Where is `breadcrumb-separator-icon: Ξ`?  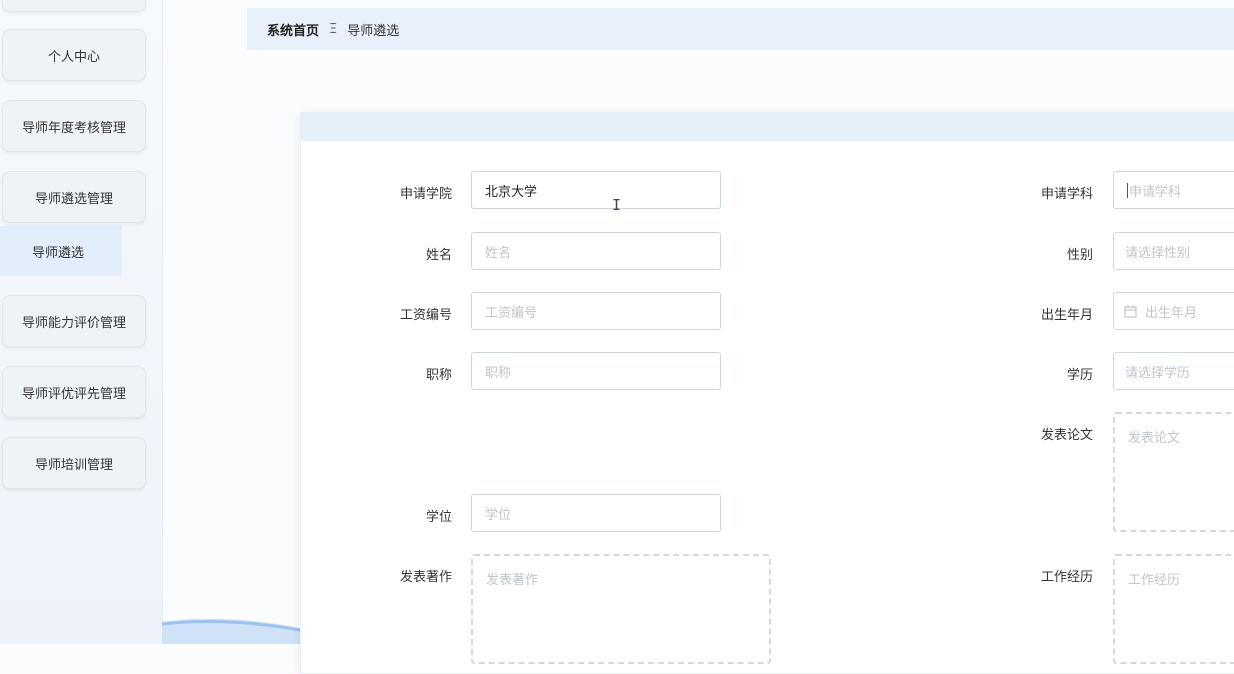 breadcrumb-separator-icon: Ξ is located at coordinates (333, 29).